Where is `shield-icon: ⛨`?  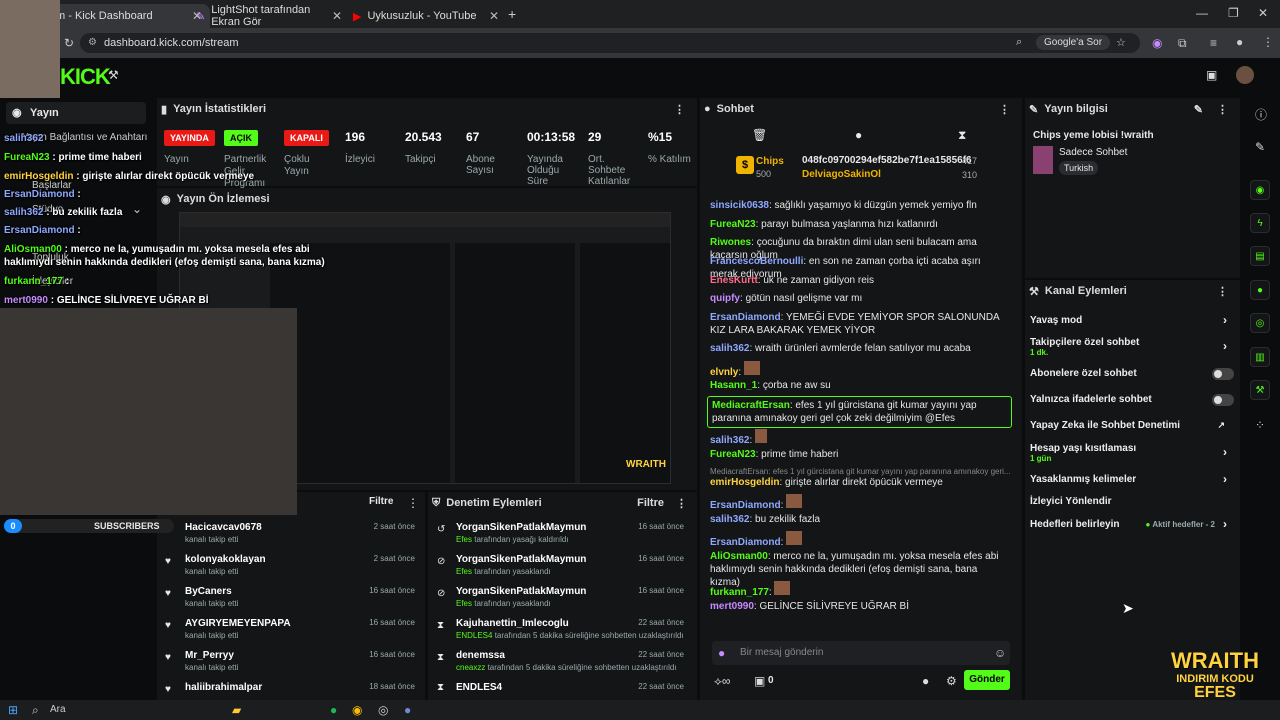 shield-icon: ⛨ is located at coordinates (436, 502).